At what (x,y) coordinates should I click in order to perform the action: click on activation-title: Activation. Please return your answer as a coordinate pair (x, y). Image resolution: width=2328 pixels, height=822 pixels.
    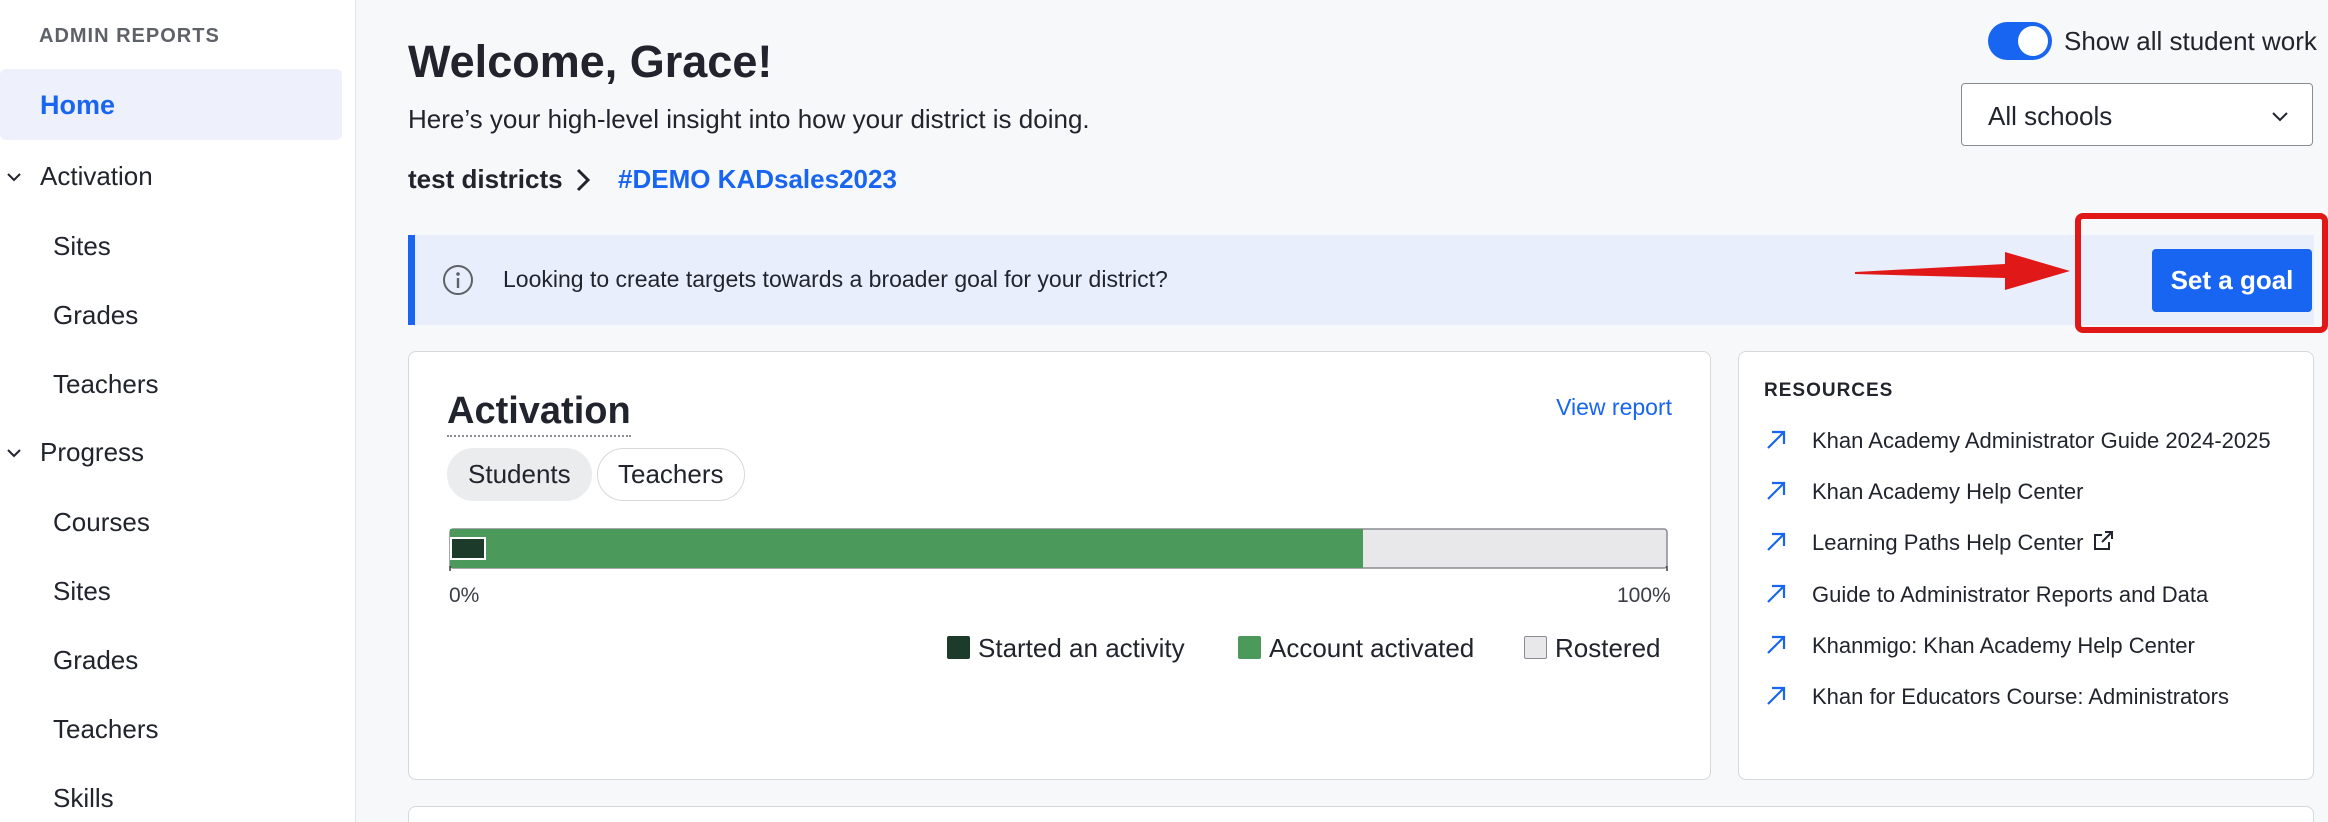
    Looking at the image, I should click on (539, 413).